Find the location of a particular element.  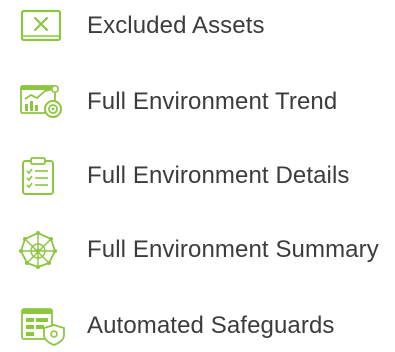

menu-item-label: Automated Safeguards is located at coordinates (211, 325).